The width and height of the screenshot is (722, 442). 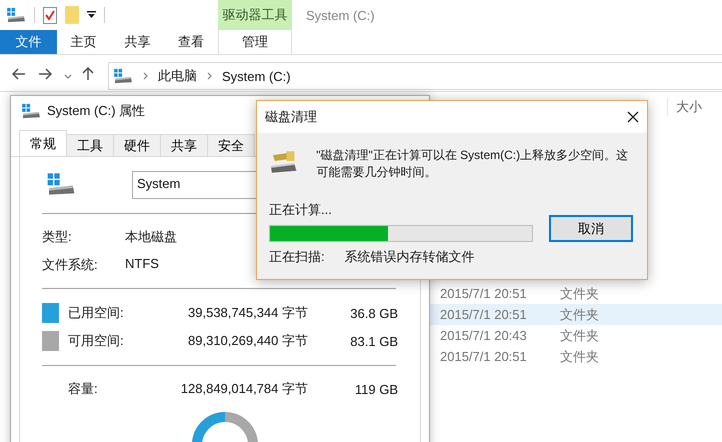 I want to click on date-cell-text: 2015/7/1 20:43, so click(x=484, y=335).